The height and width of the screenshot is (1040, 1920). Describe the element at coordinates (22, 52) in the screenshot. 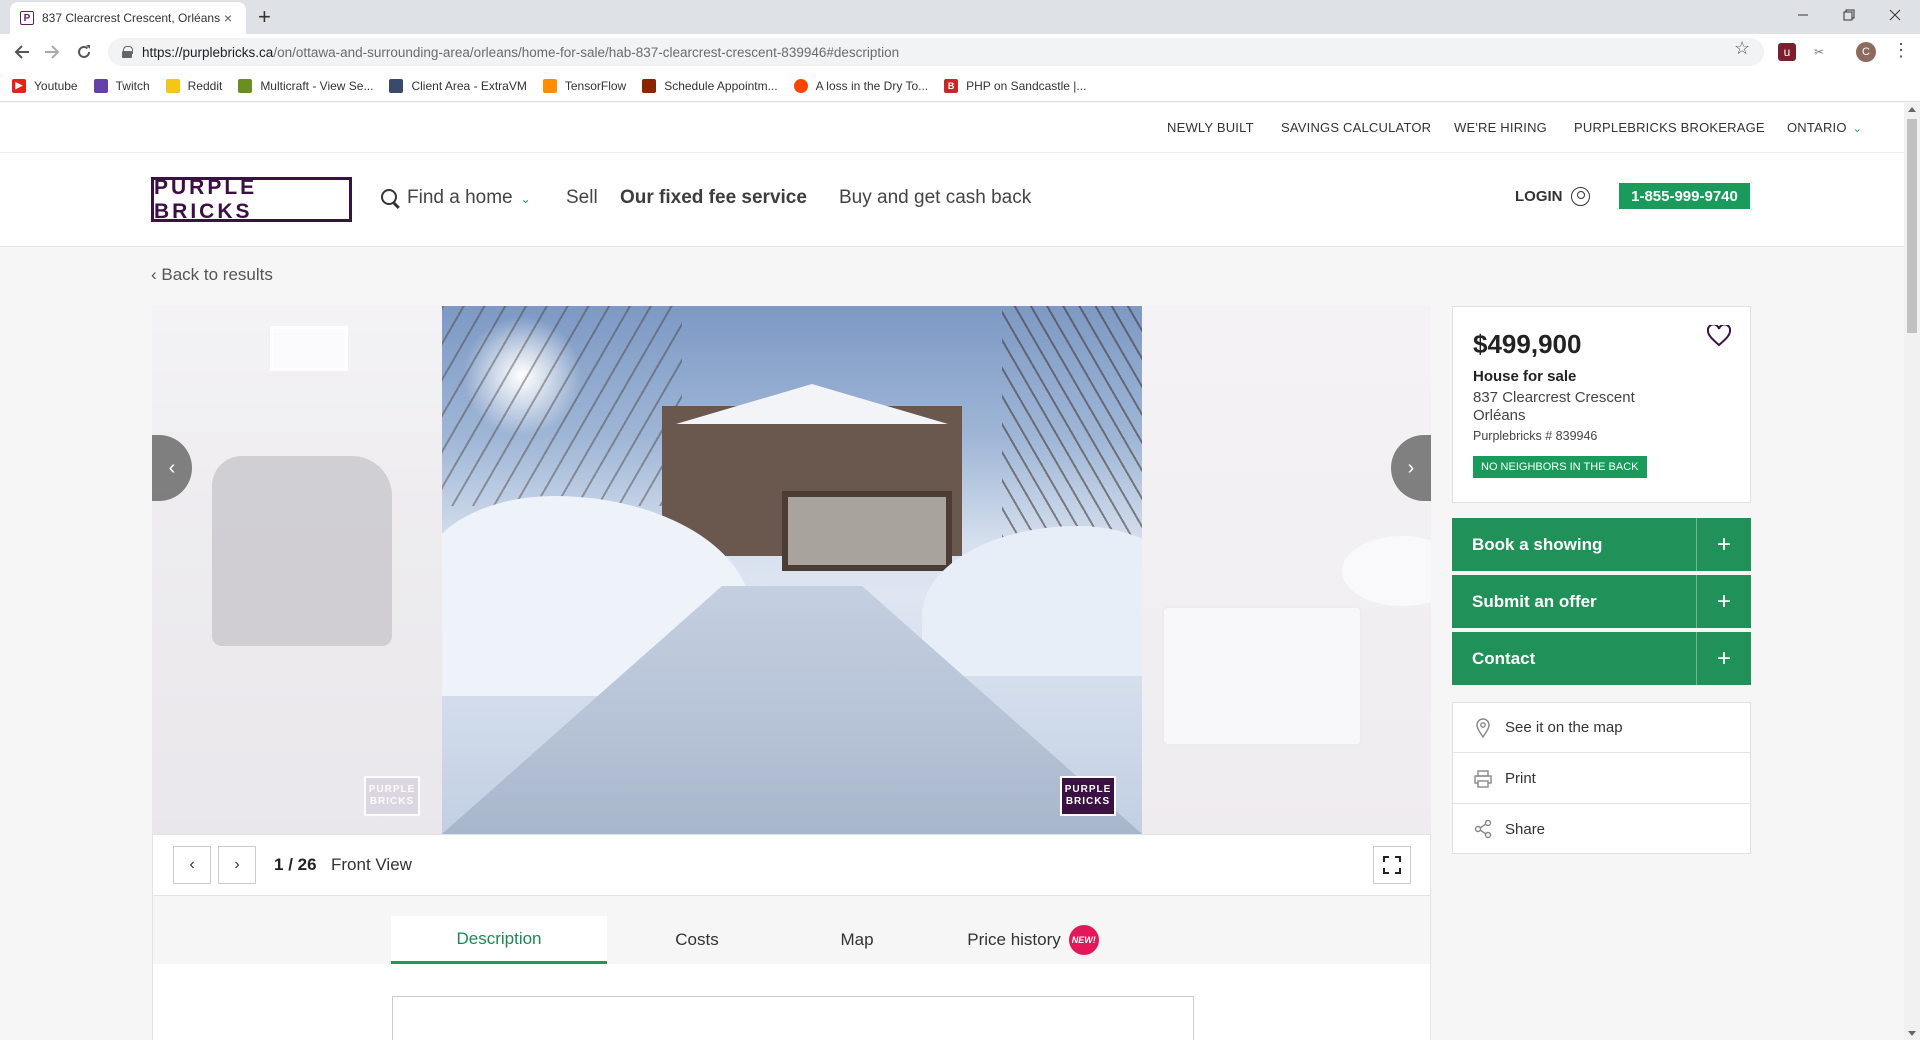

I see `back-arrow-icon` at that location.